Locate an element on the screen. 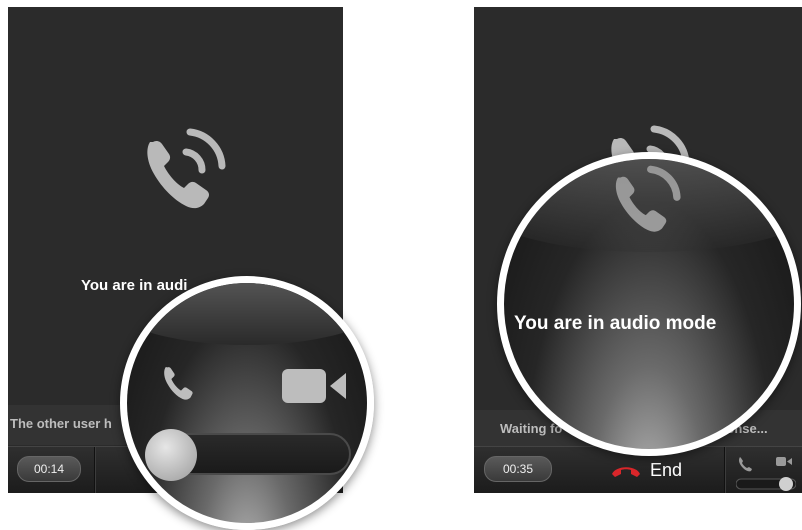 The height and width of the screenshot is (530, 802). mini-audio-video-toggle is located at coordinates (766, 472).